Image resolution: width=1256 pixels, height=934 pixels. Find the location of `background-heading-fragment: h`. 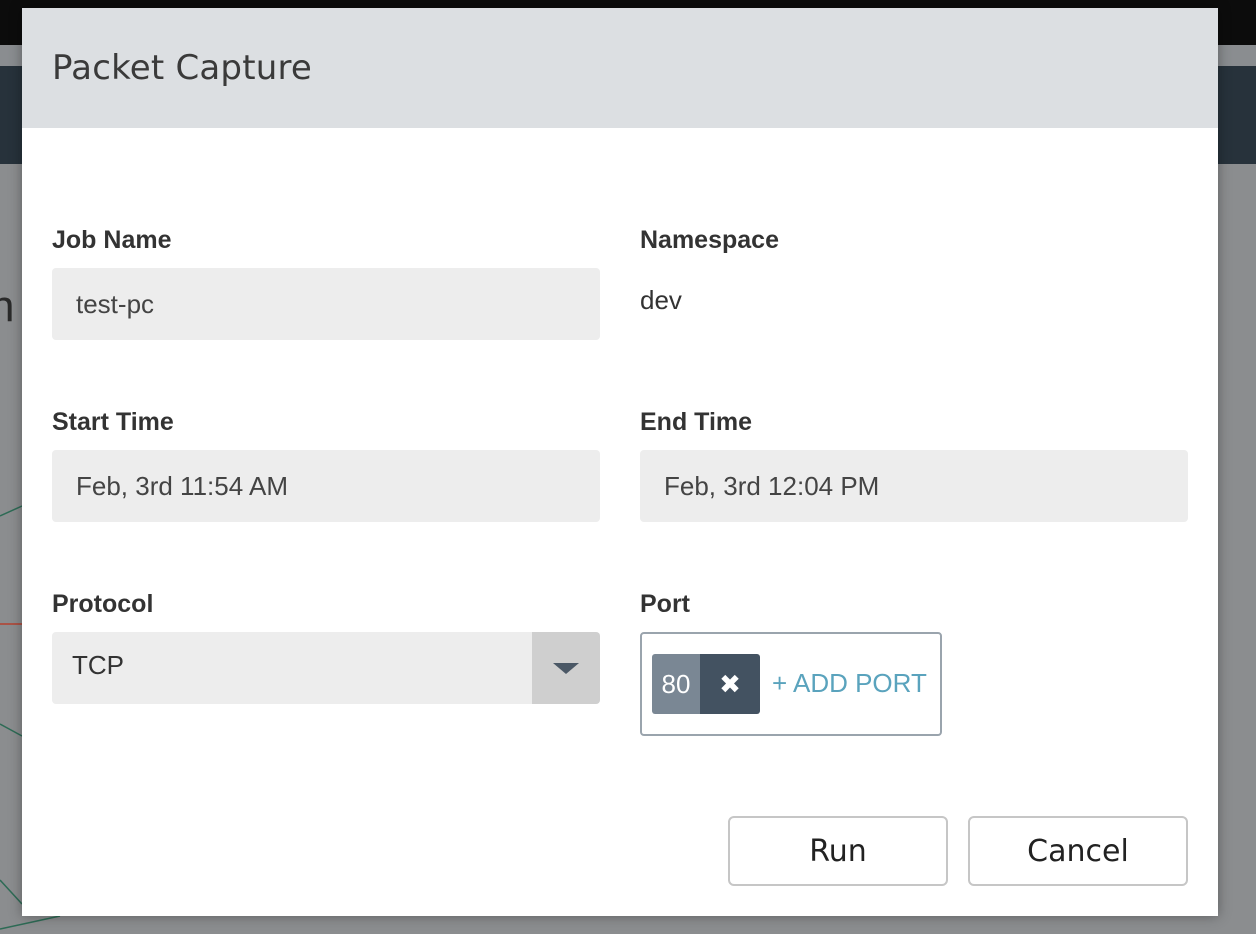

background-heading-fragment: h is located at coordinates (7, 306).